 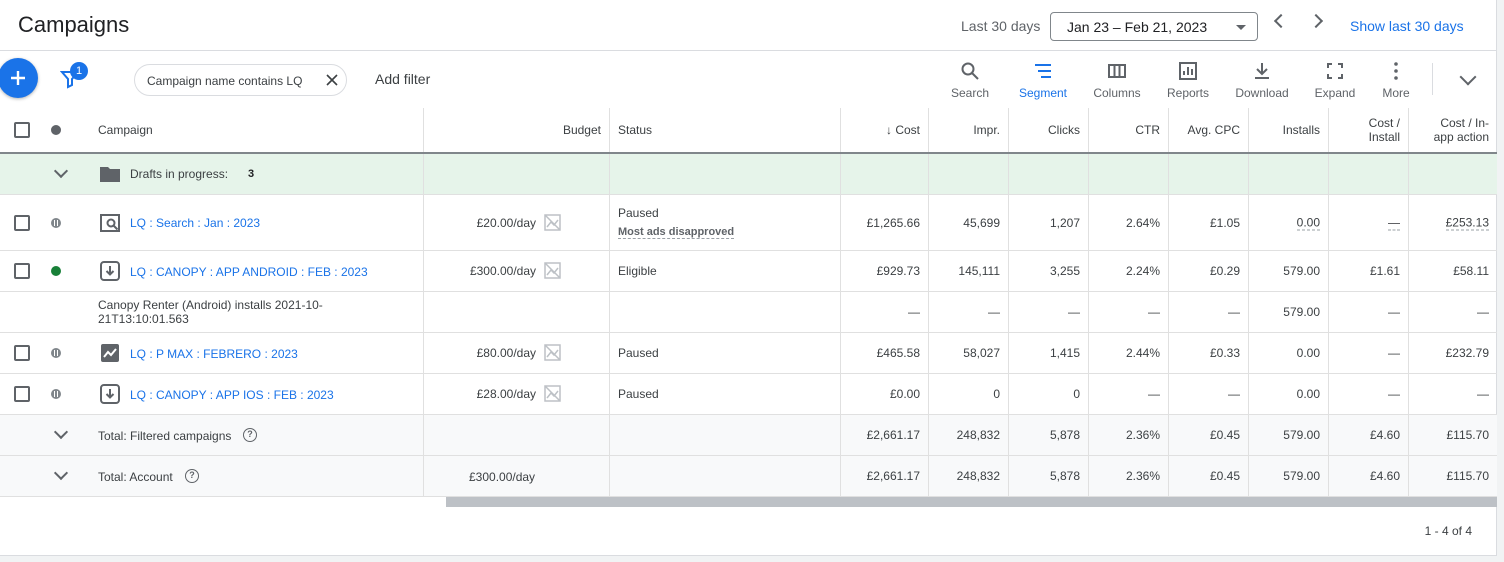 What do you see at coordinates (1262, 81) in the screenshot?
I see `download-tool-button: Download` at bounding box center [1262, 81].